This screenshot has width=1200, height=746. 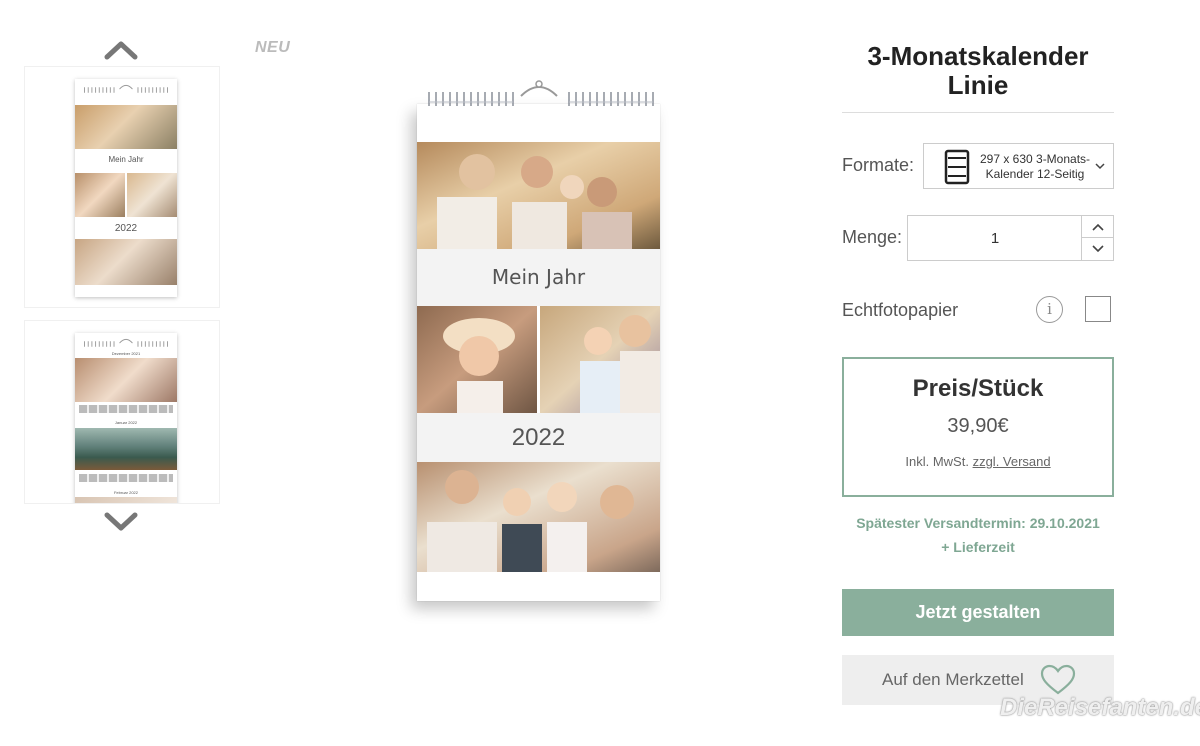 I want to click on format-select: 297 x 630 3-Monats-Kalender 12-Seitig, so click(x=1018, y=166).